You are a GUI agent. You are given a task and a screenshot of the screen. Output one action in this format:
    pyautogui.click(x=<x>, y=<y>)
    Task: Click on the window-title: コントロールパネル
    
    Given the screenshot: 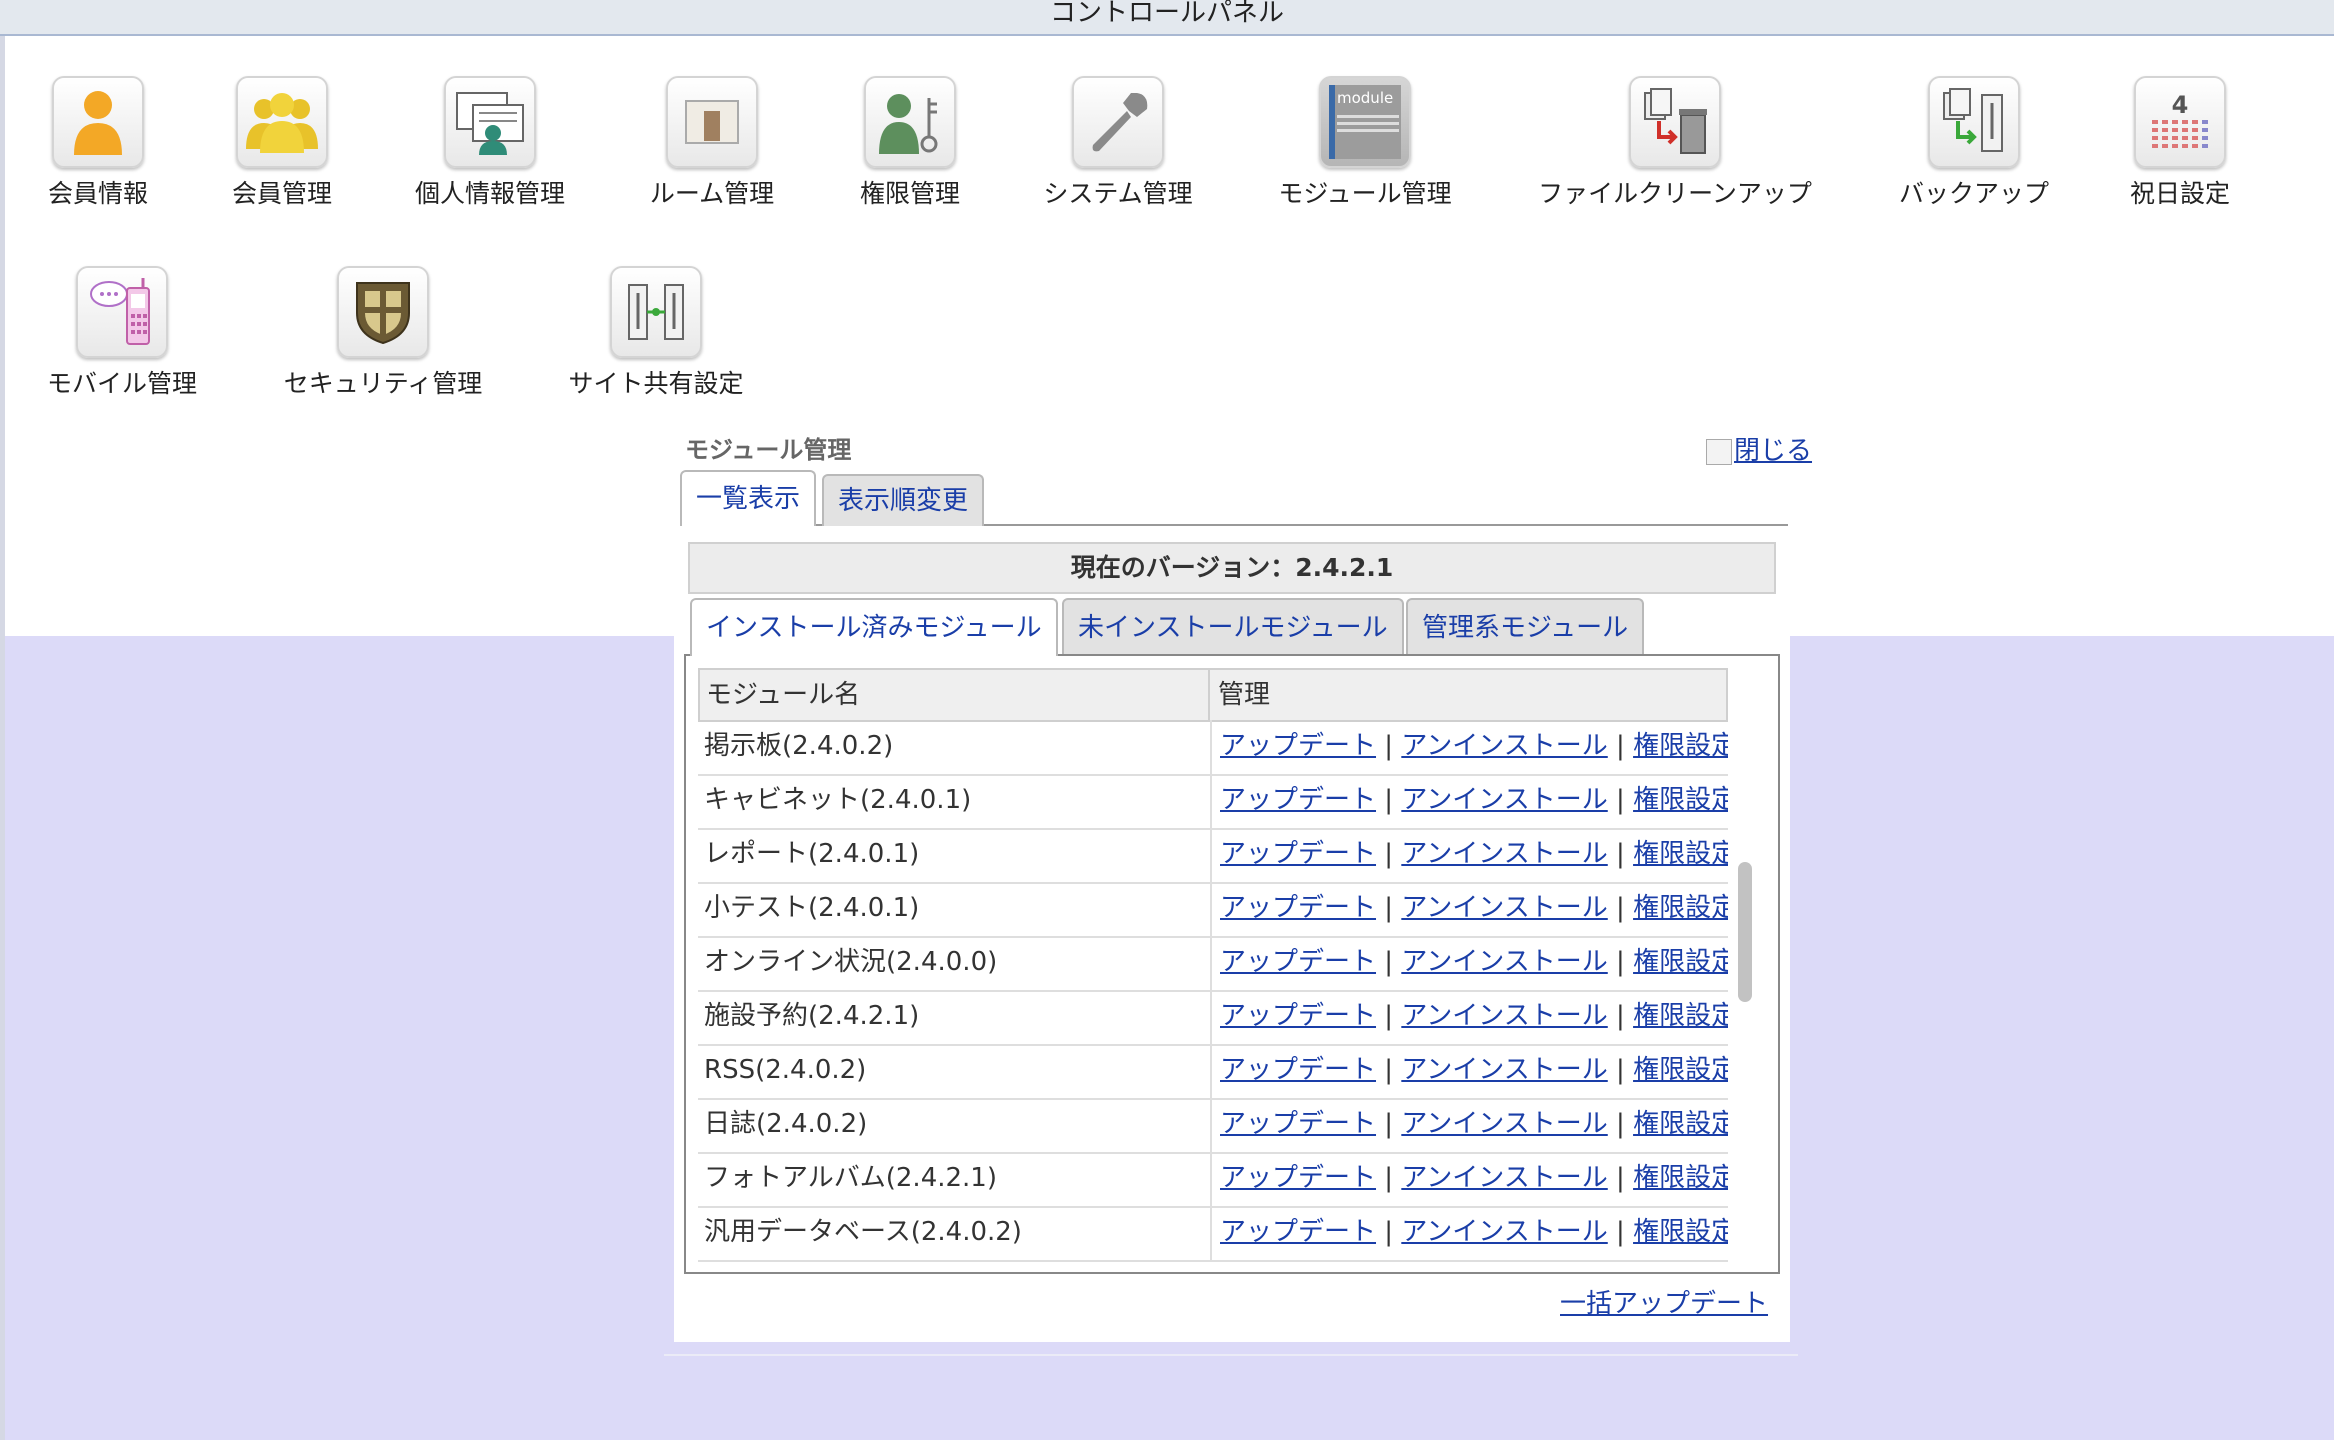 What is the action you would take?
    pyautogui.click(x=1167, y=18)
    